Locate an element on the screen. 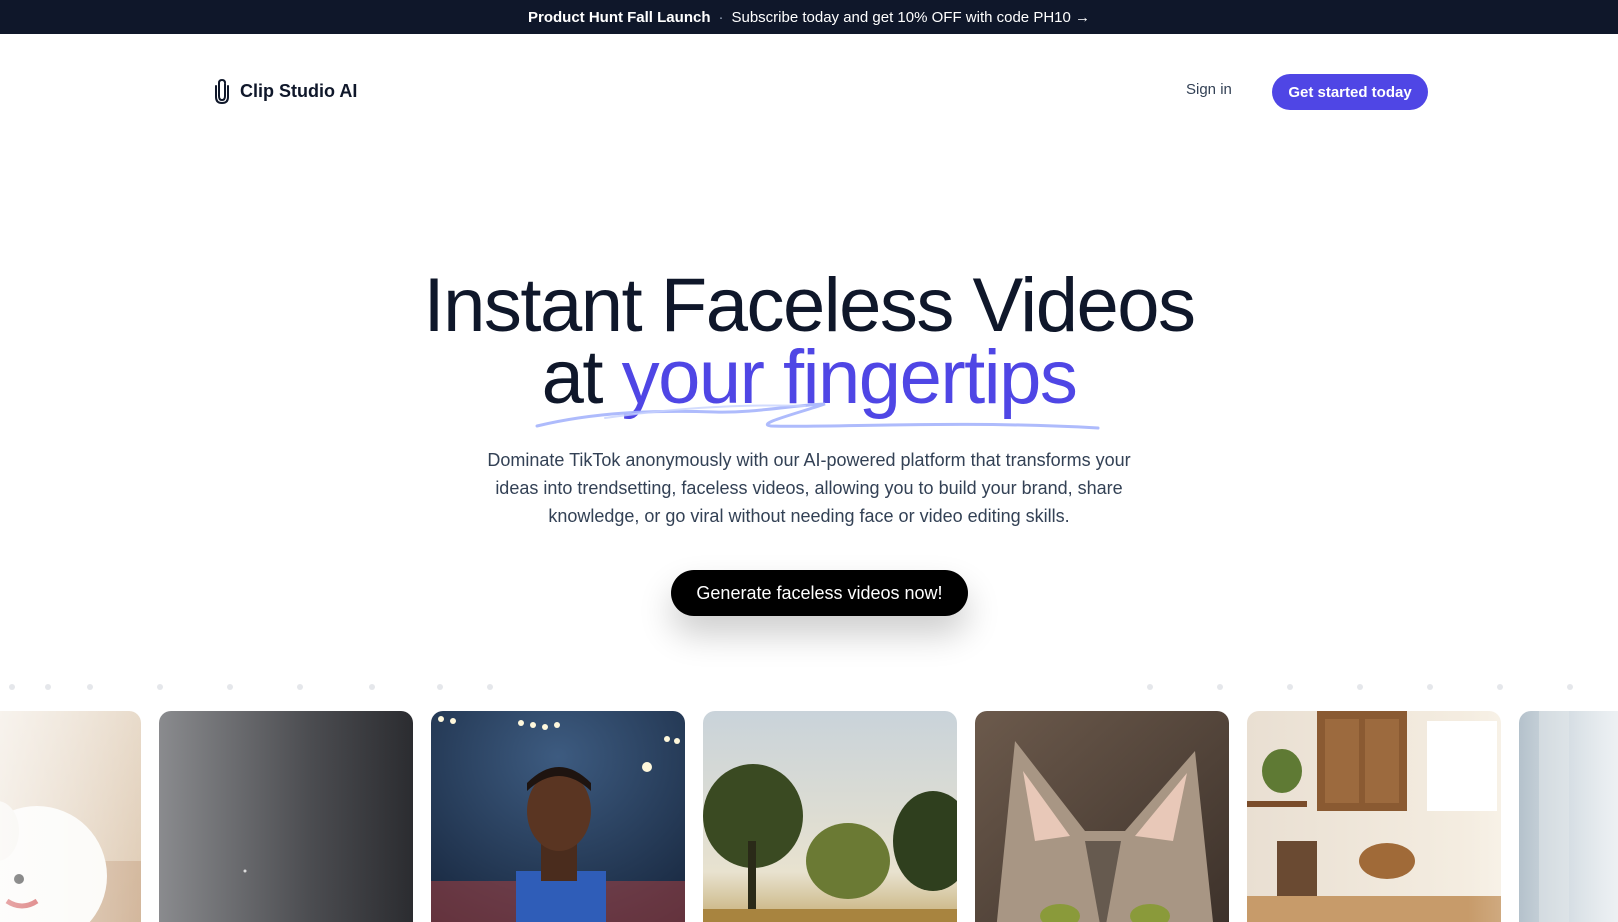 This screenshot has height=922, width=1618. decorative-dots is located at coordinates (791, 687).